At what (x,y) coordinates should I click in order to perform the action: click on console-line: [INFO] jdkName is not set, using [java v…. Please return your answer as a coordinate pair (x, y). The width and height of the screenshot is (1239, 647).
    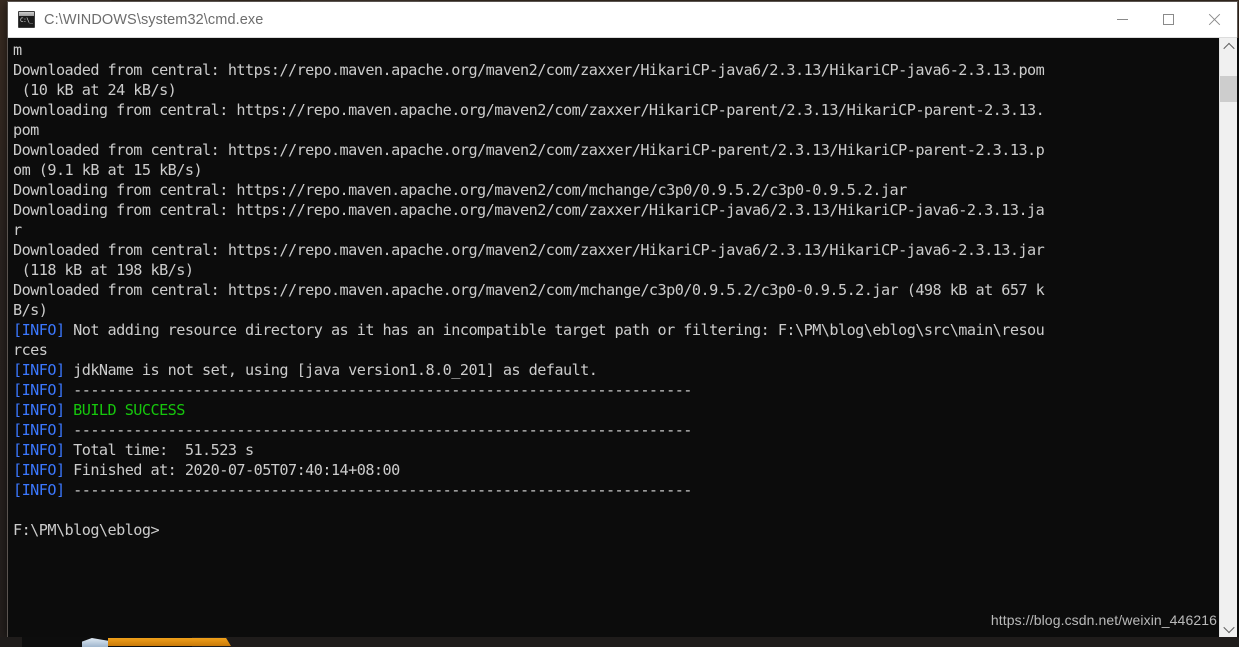
    Looking at the image, I should click on (615, 370).